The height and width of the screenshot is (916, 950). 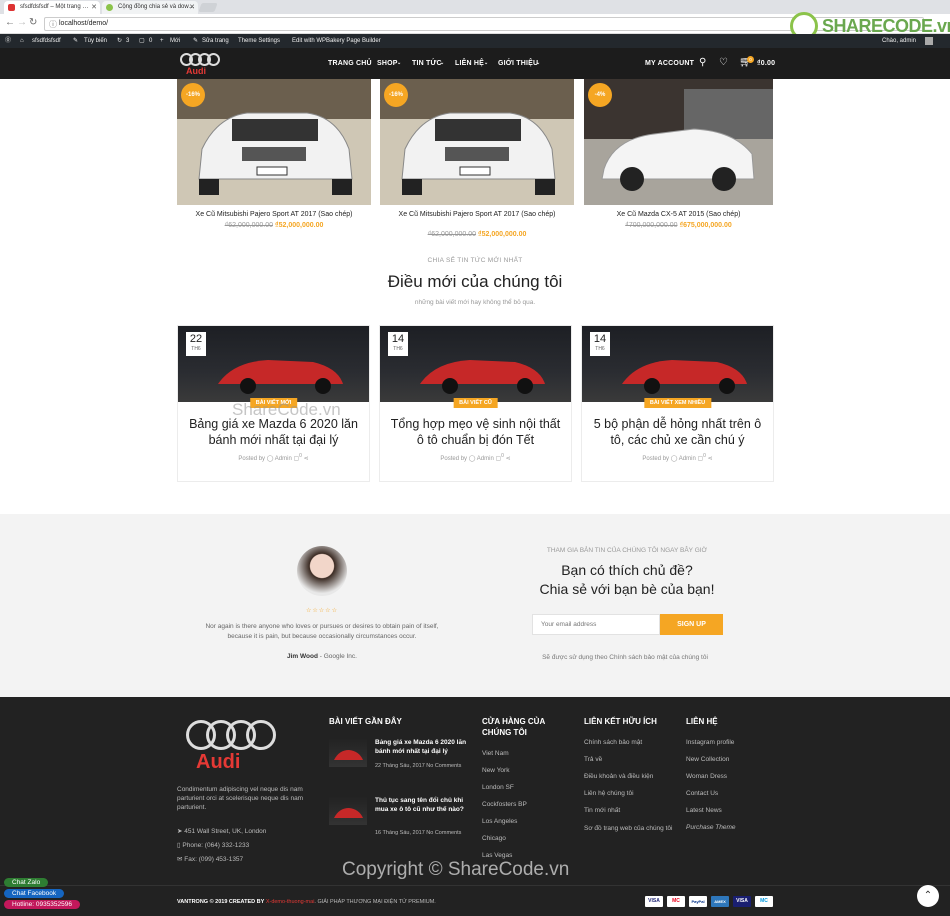 What do you see at coordinates (613, 742) in the screenshot?
I see `footer-useful-link: Chính sách bảo mật` at bounding box center [613, 742].